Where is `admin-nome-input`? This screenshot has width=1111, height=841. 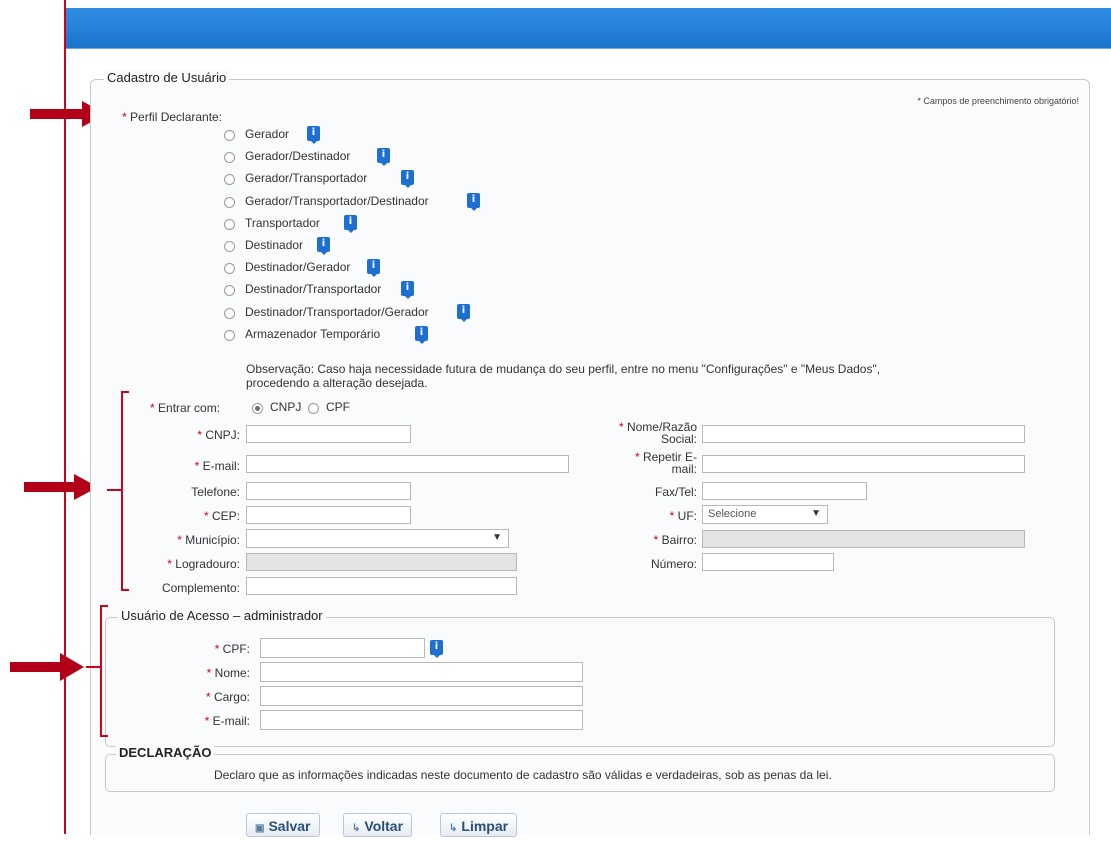 admin-nome-input is located at coordinates (421, 672).